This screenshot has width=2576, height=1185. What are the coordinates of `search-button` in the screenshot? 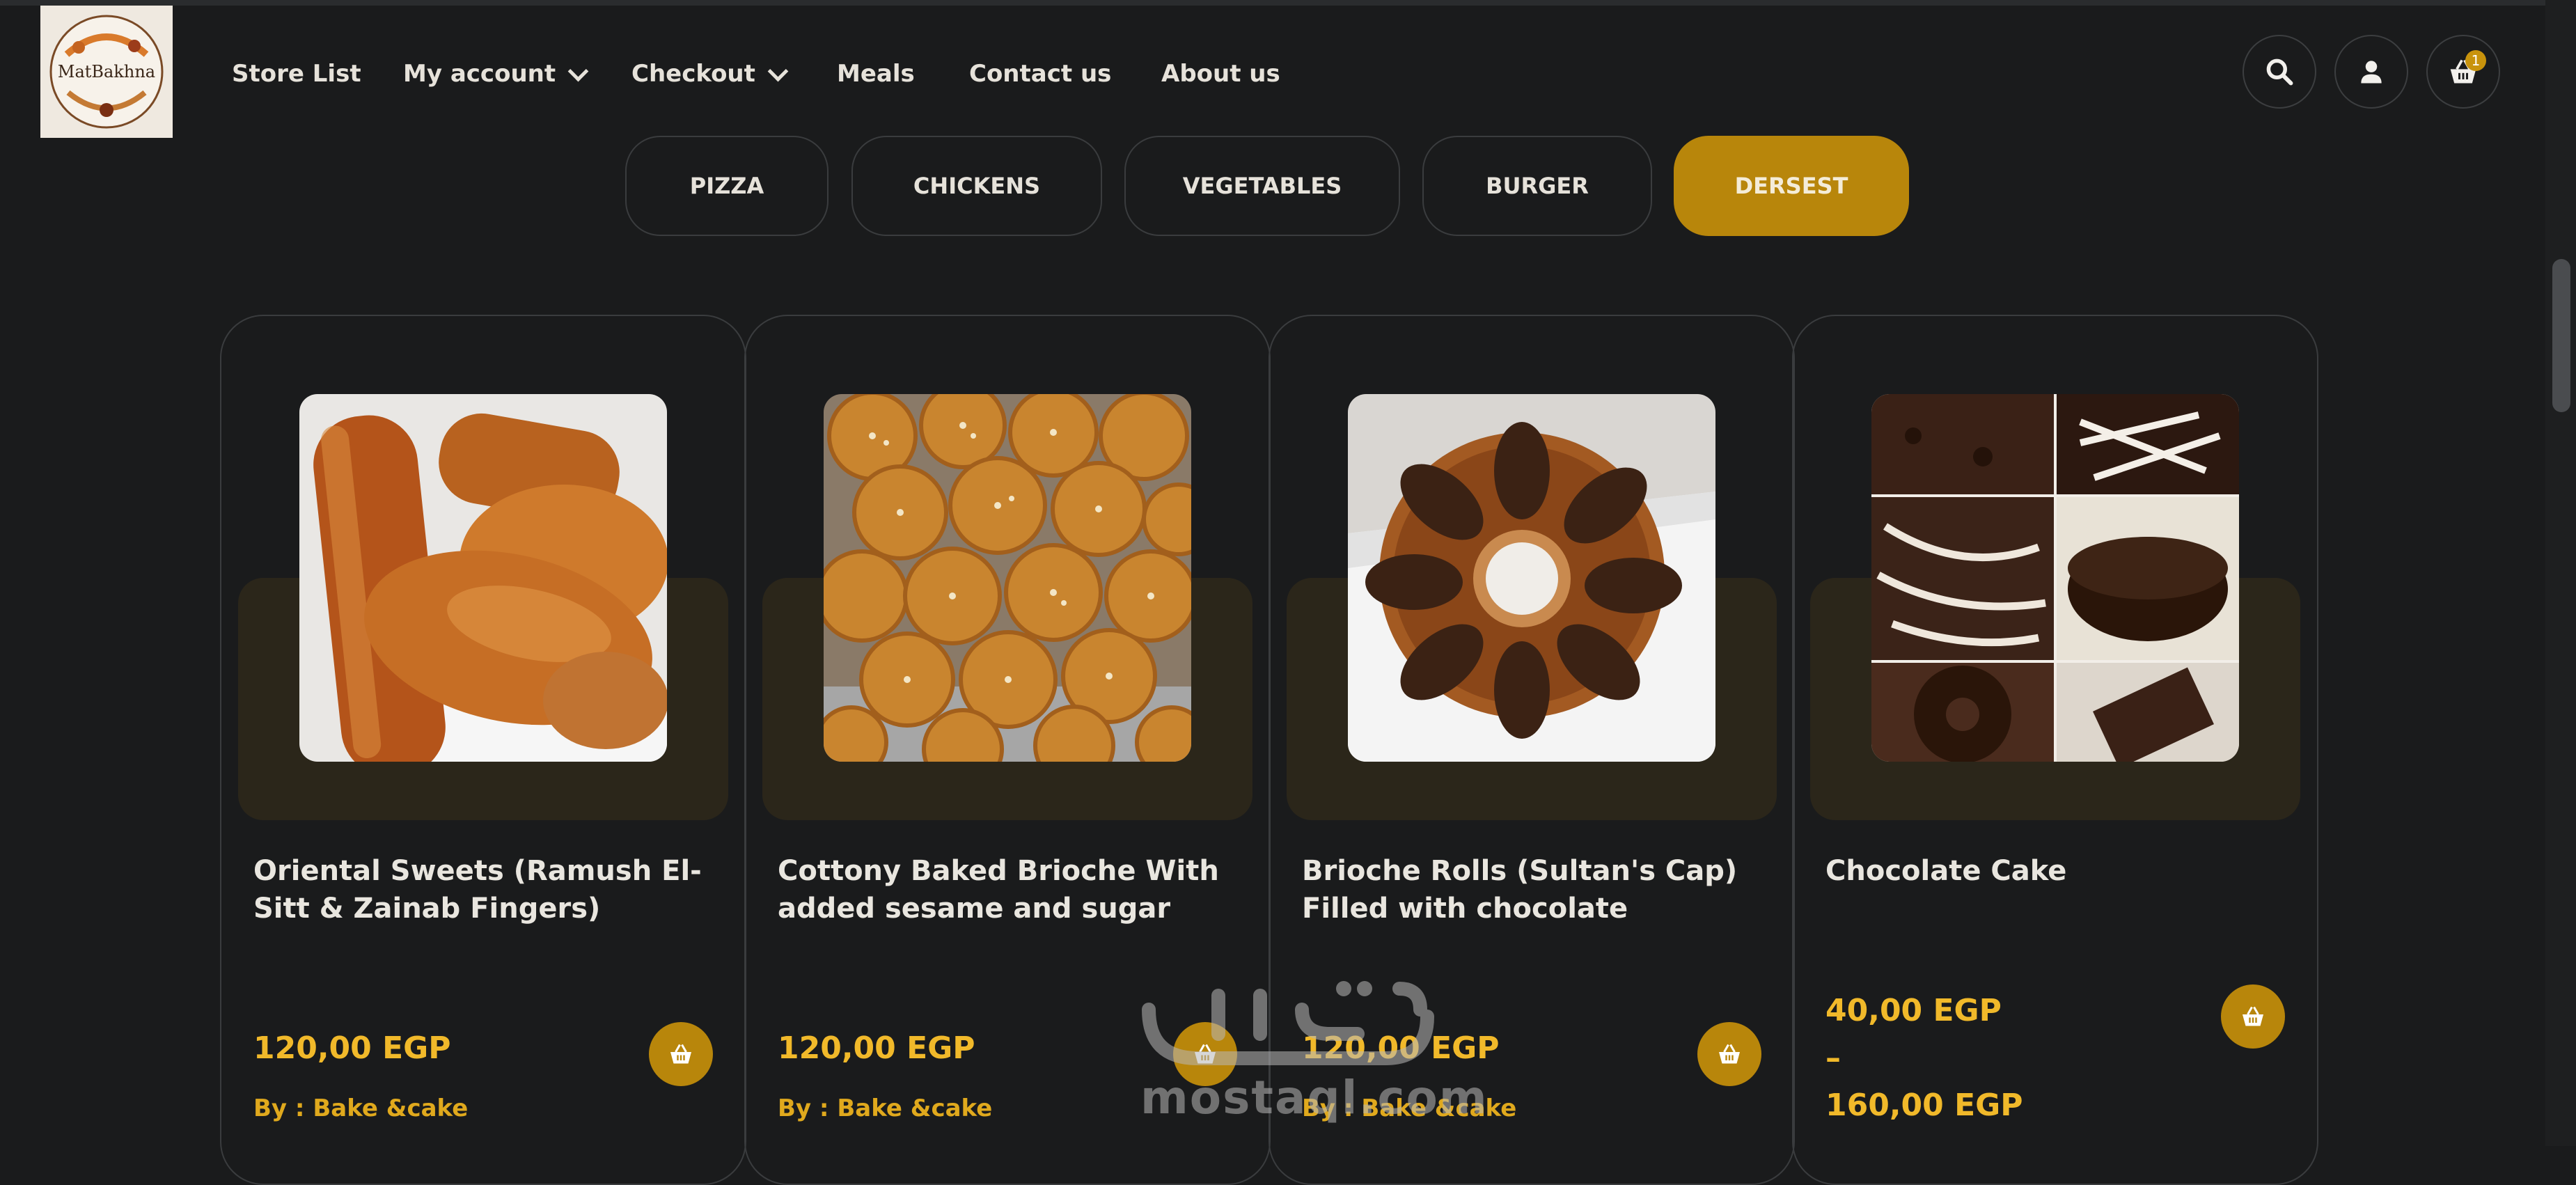 It's located at (2279, 72).